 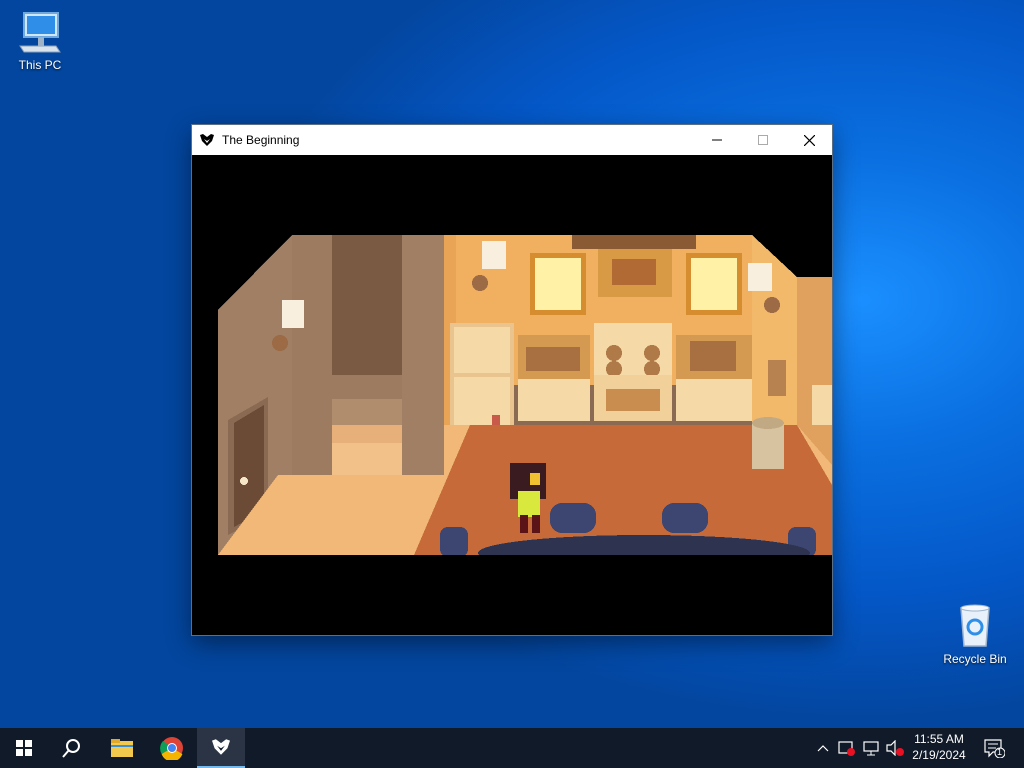 I want to click on file-explorer-button, so click(x=122, y=748).